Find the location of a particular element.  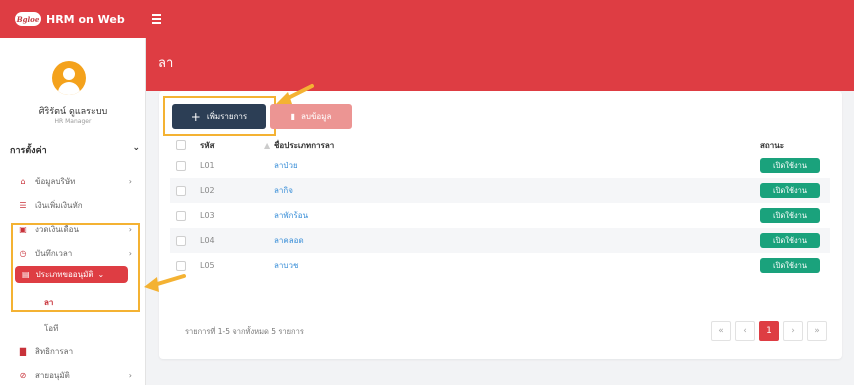

leave-type-link: ลาบวช is located at coordinates (286, 265).